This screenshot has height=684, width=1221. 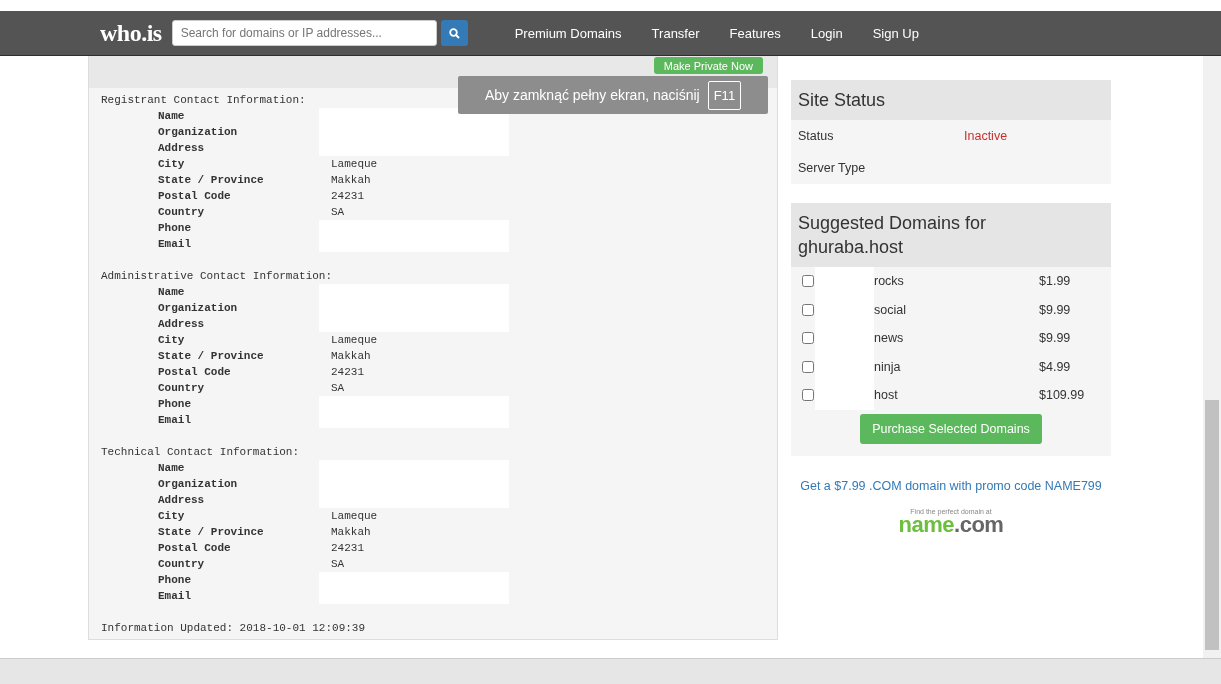 What do you see at coordinates (832, 168) in the screenshot?
I see `status-label: Server Type` at bounding box center [832, 168].